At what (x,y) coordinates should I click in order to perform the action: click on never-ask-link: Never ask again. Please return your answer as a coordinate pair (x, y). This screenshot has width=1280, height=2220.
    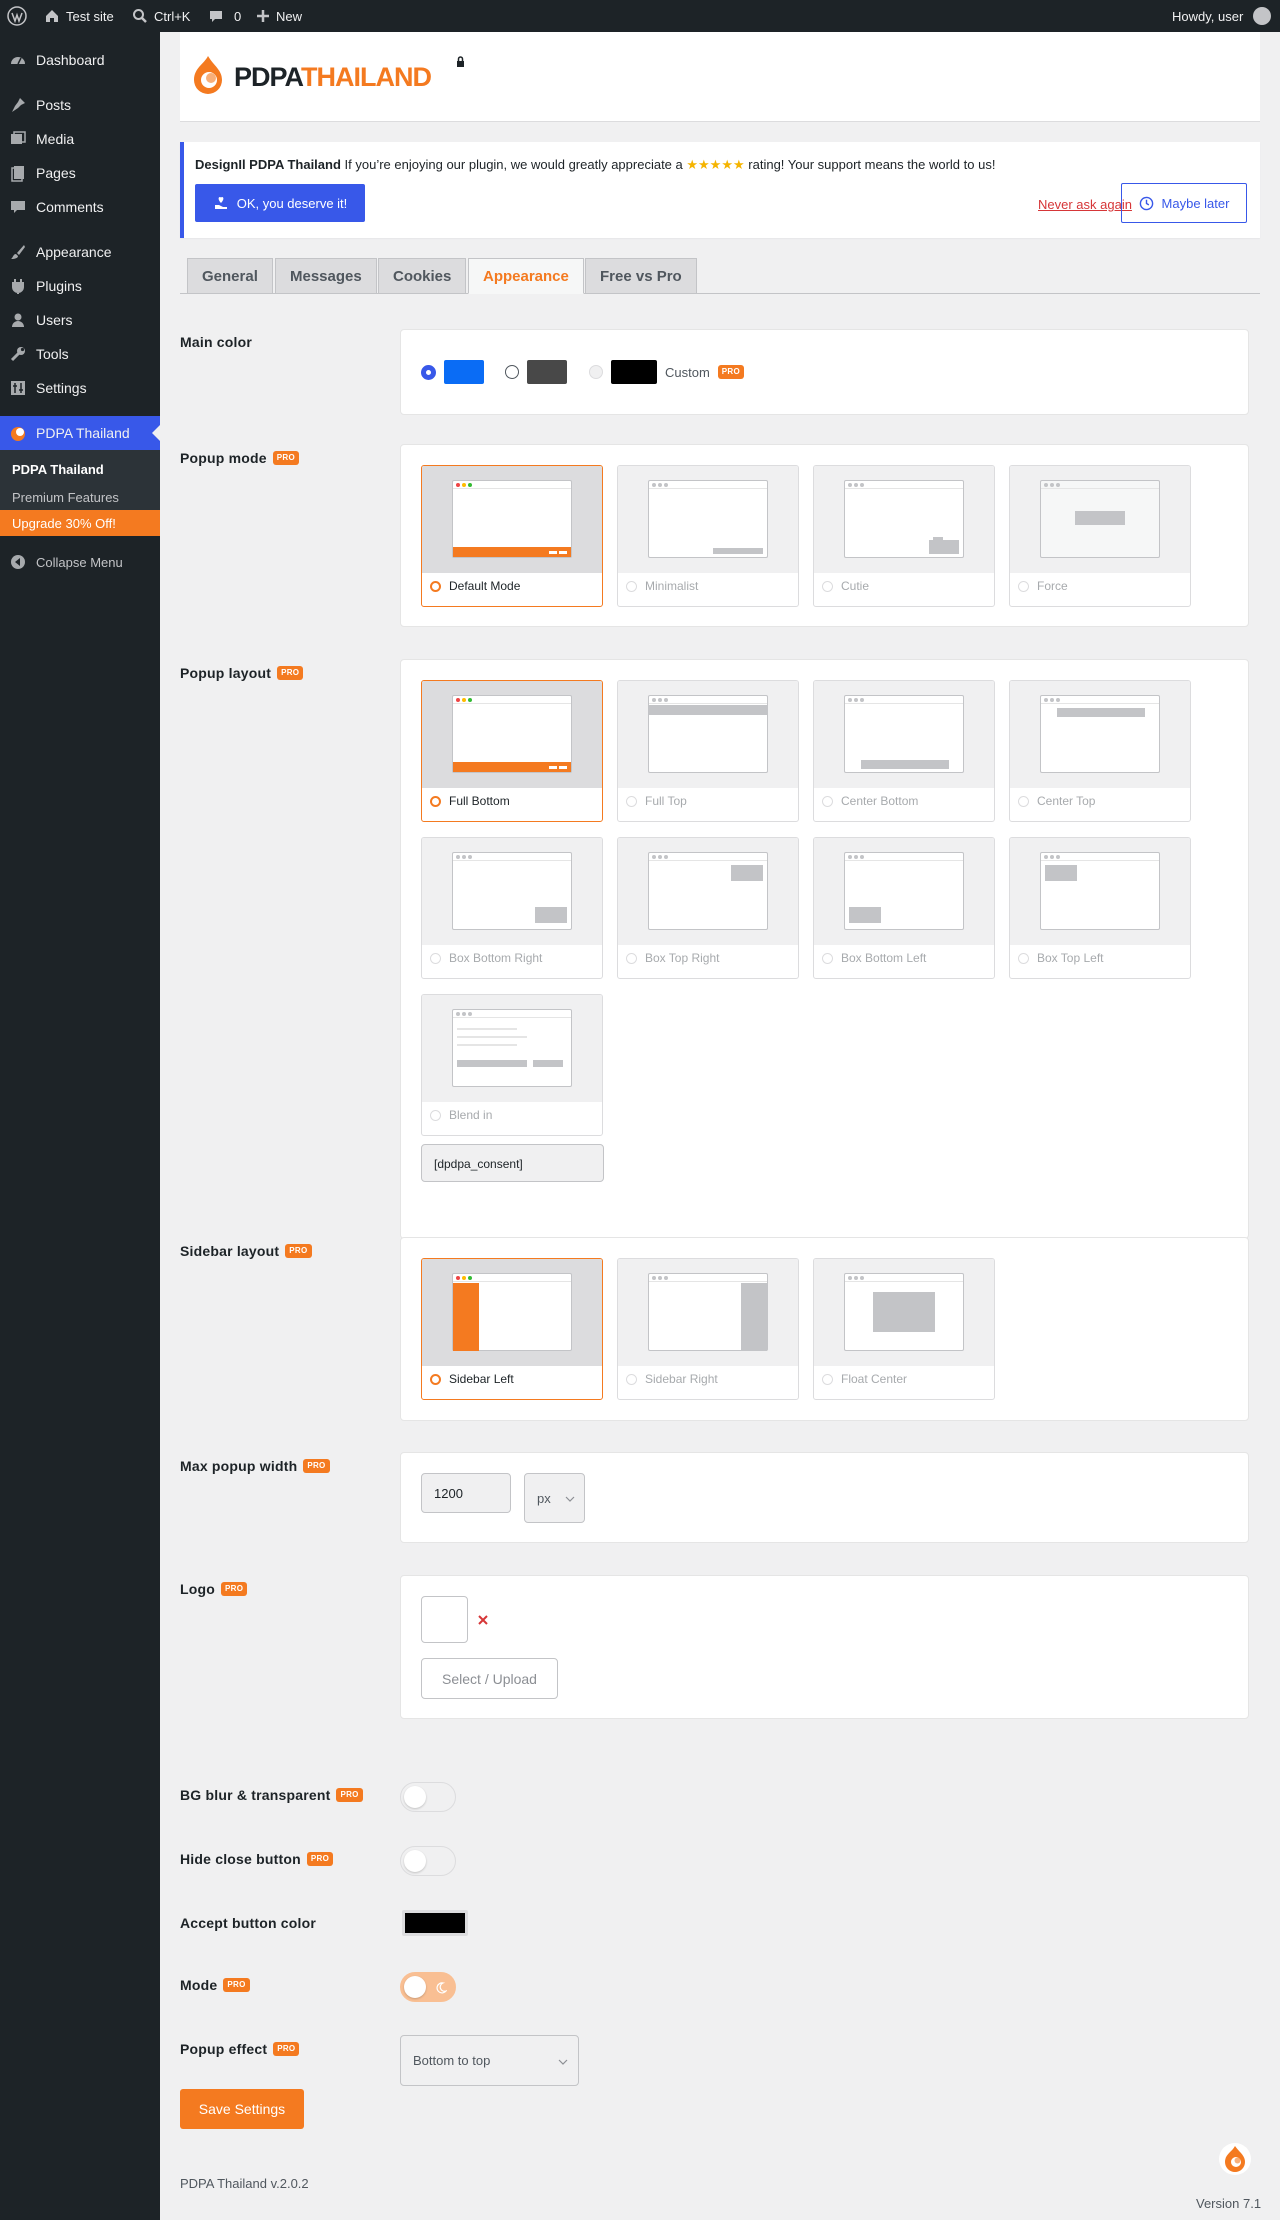
    Looking at the image, I should click on (1085, 204).